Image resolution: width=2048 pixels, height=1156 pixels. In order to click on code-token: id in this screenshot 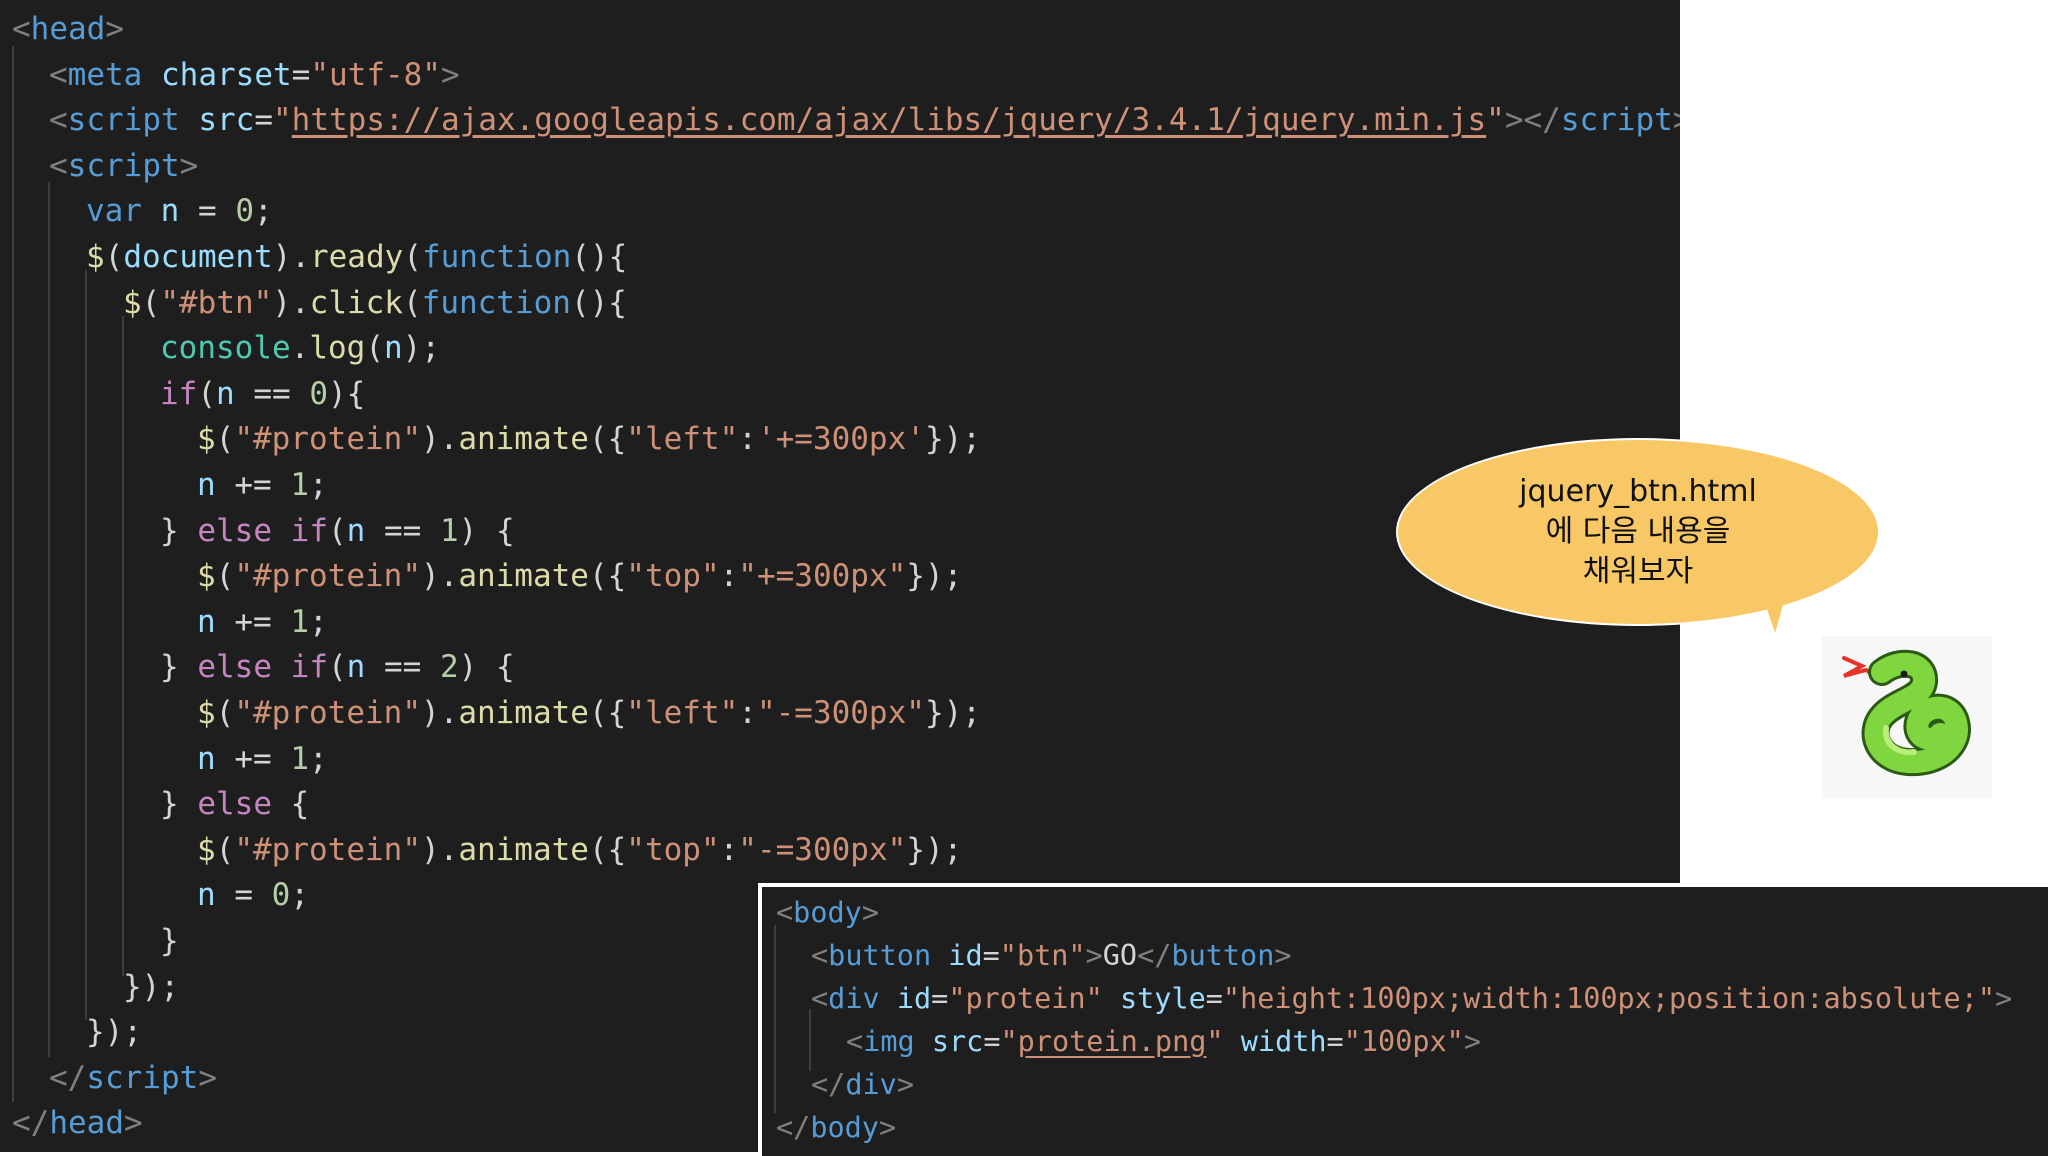, I will do `click(965, 955)`.